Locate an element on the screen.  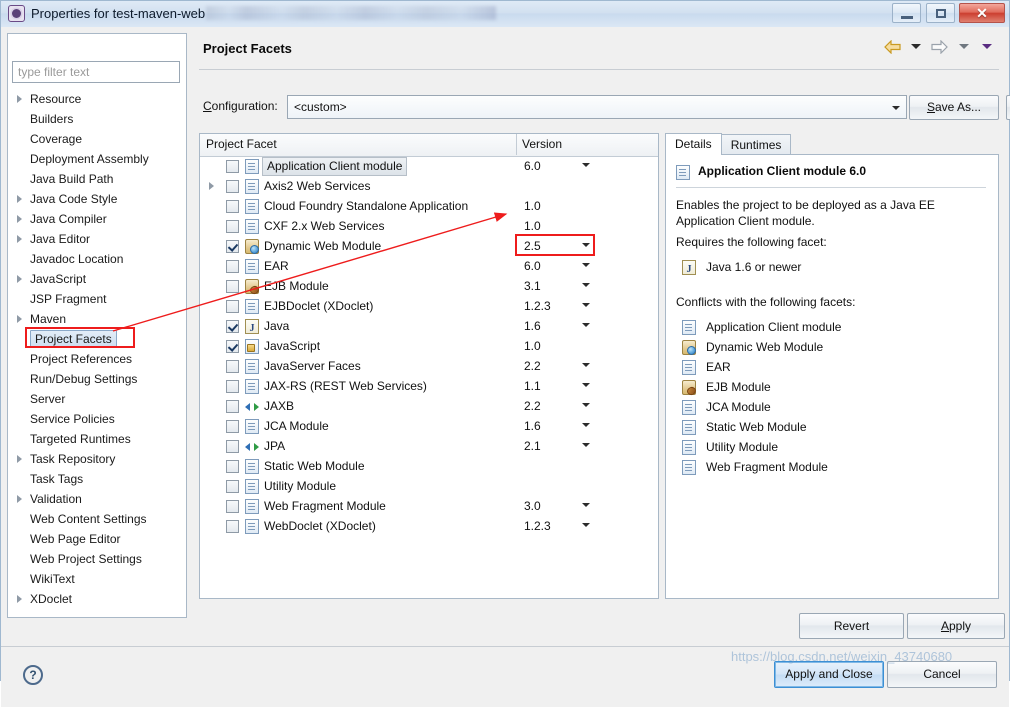
sidebar-item-coverage: Coverage is located at coordinates (98, 139).